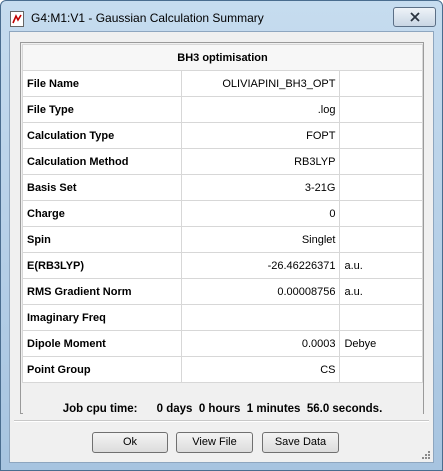 This screenshot has width=443, height=471. Describe the element at coordinates (102, 213) in the screenshot. I see `row-label: Charge` at that location.